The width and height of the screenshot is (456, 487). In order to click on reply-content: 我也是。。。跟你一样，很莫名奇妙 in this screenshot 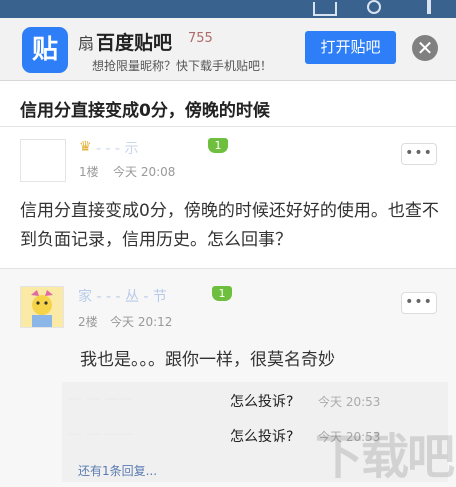, I will do `click(207, 360)`.